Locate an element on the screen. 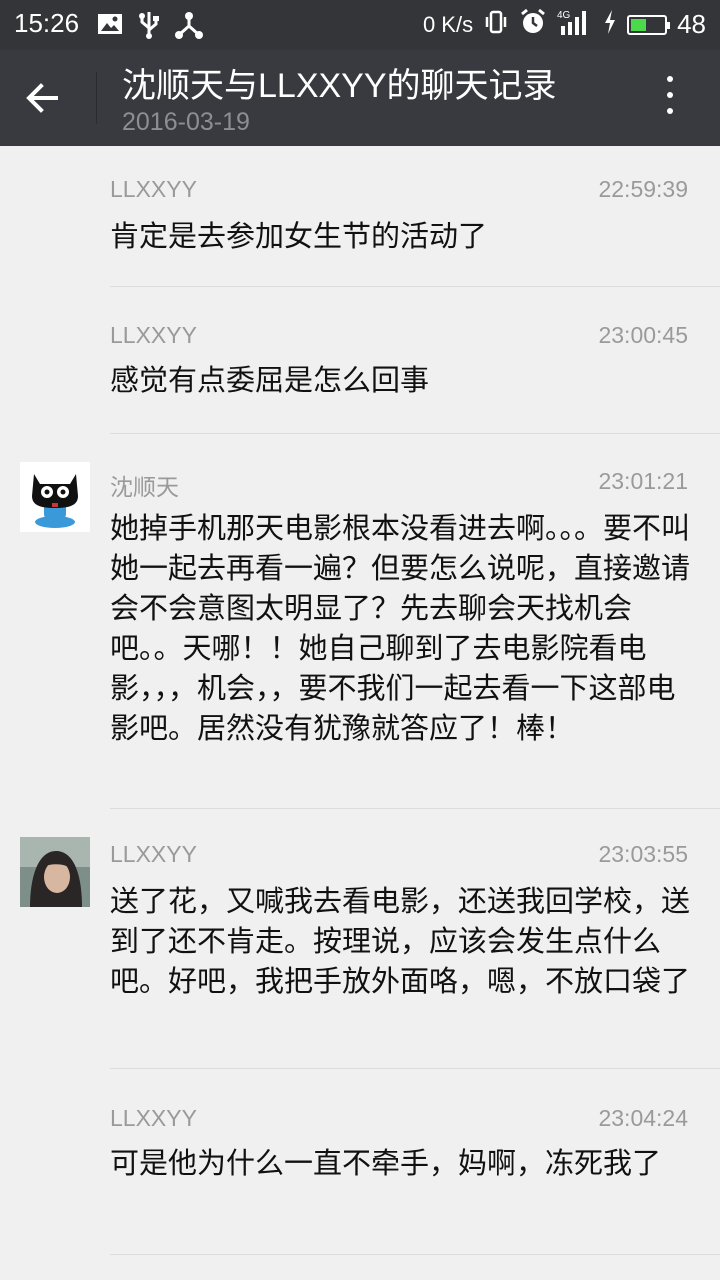 This screenshot has height=1280, width=720. back-button is located at coordinates (50, 98).